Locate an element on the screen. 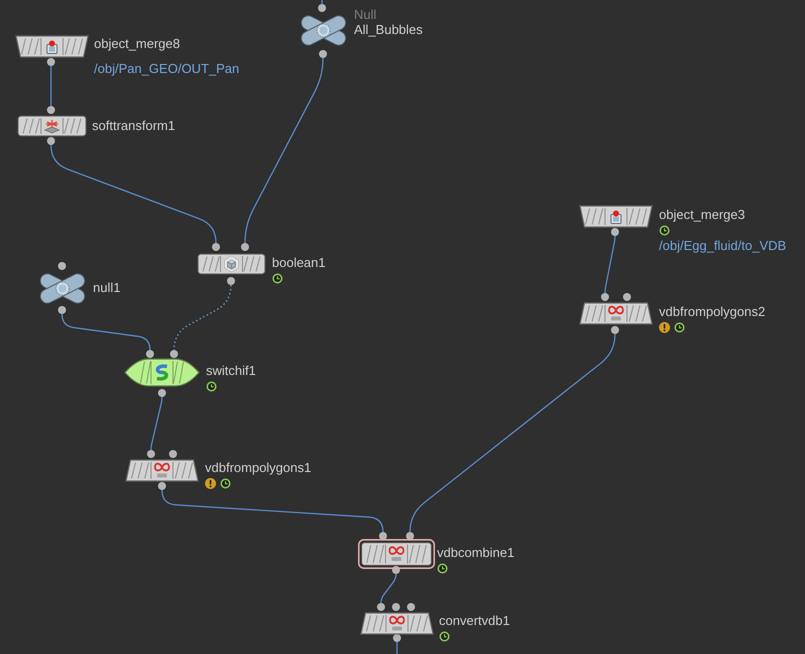 The height and width of the screenshot is (654, 805). node-name: vdbcombine1 is located at coordinates (475, 553).